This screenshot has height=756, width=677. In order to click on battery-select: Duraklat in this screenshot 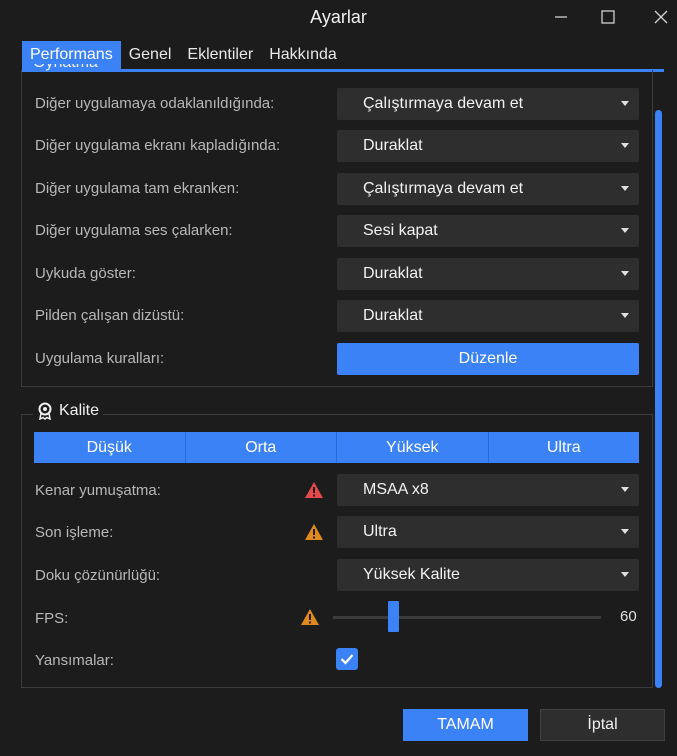, I will do `click(488, 316)`.